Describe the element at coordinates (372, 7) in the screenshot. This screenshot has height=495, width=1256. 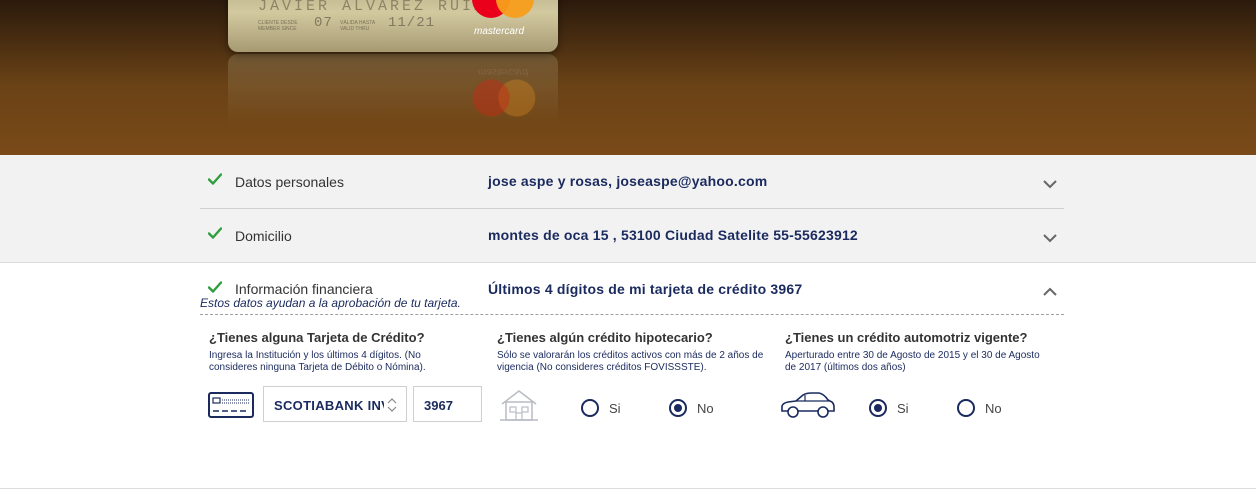
I see `card-holder-name: JAVIER ALVAREZ RUIZ` at that location.